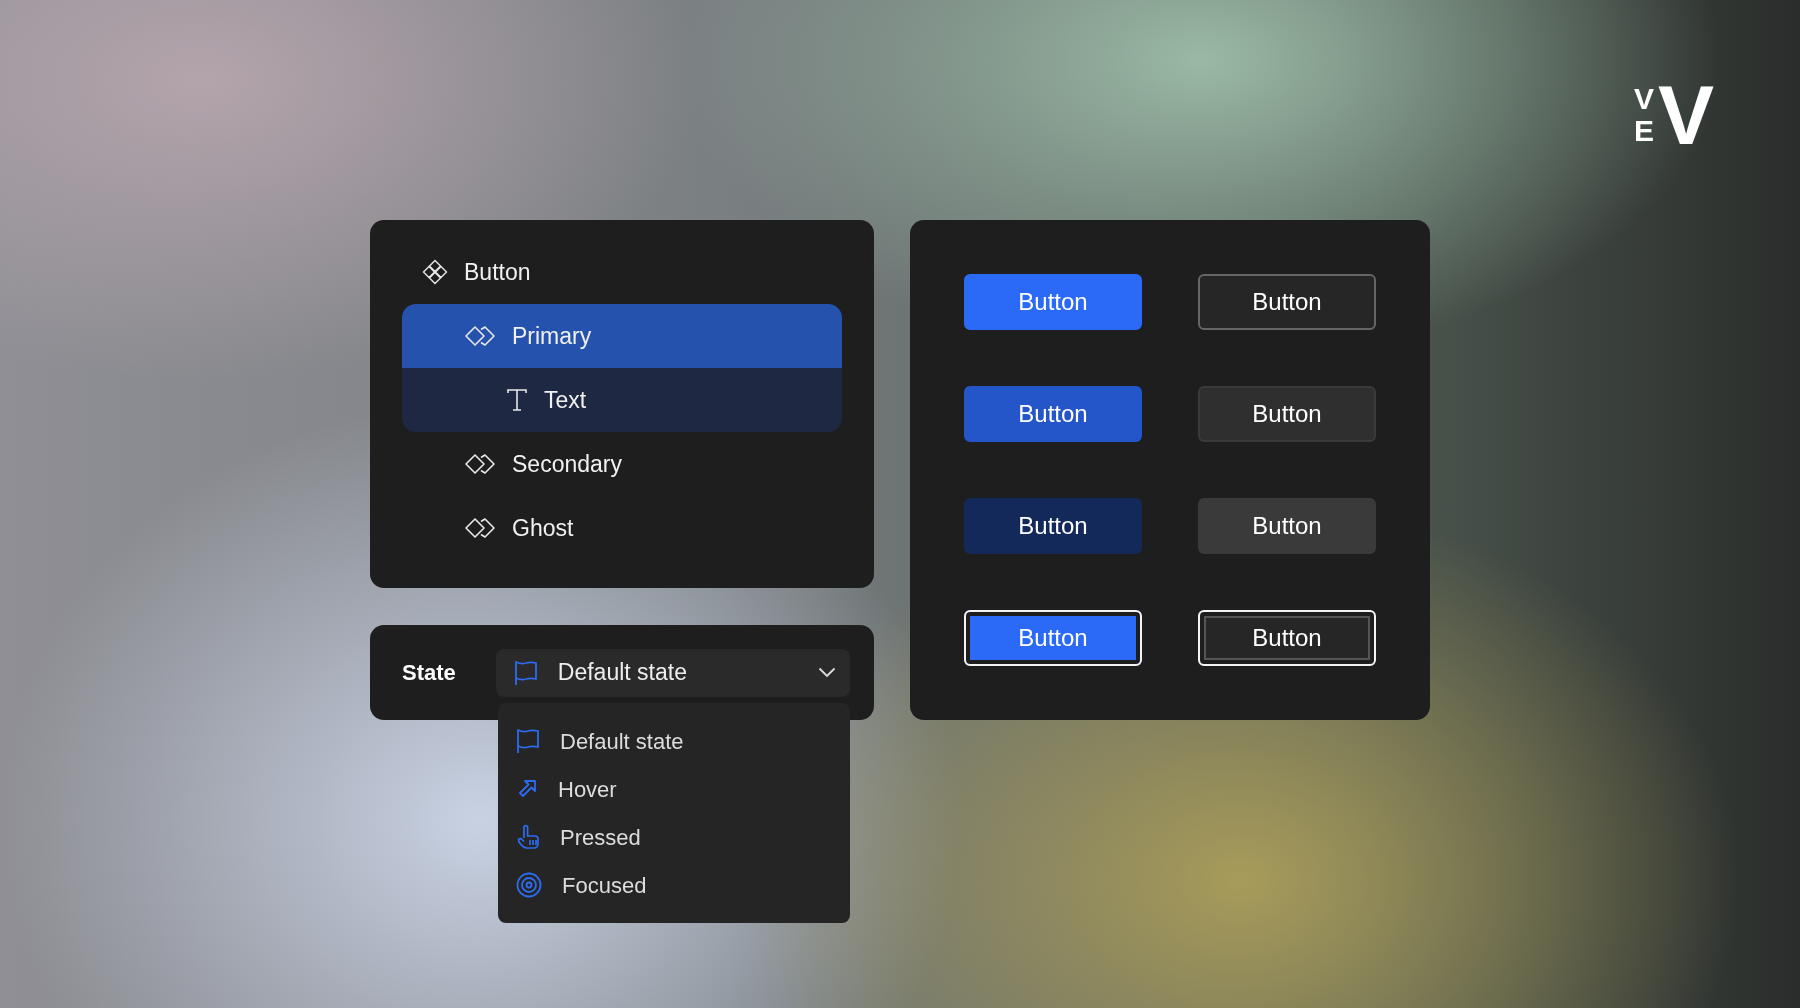  Describe the element at coordinates (527, 789) in the screenshot. I see `arrow-icon` at that location.